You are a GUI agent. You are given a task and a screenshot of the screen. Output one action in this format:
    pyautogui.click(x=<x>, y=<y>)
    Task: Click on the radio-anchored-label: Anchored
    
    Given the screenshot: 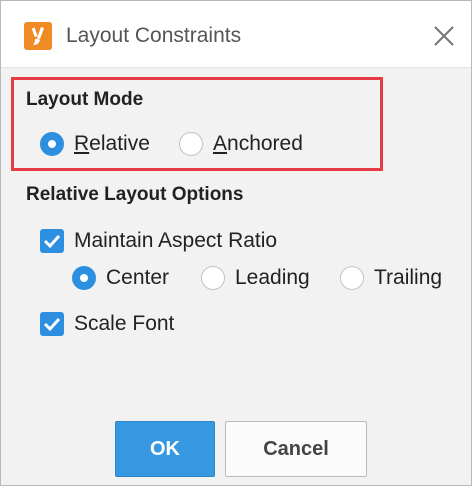 What is the action you would take?
    pyautogui.click(x=258, y=143)
    